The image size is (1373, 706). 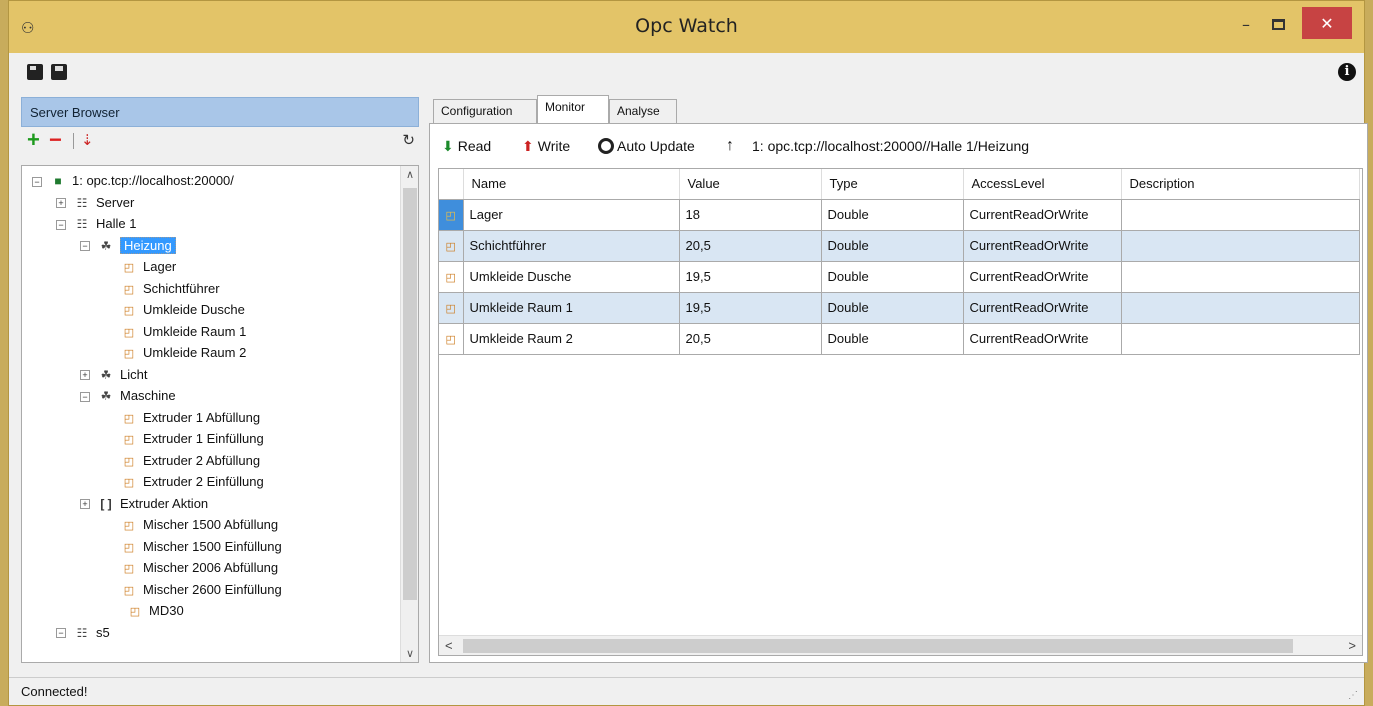 I want to click on tab-analyse: Analyse, so click(x=643, y=111).